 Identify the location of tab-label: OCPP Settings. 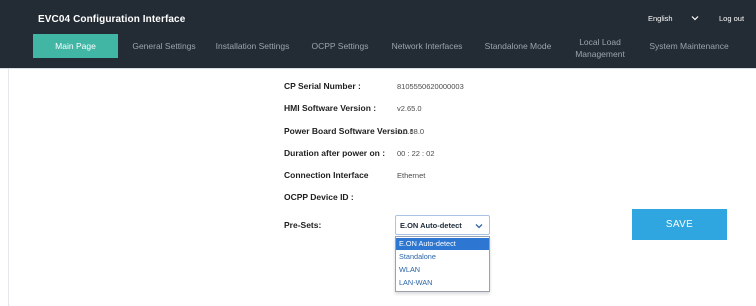
(340, 46).